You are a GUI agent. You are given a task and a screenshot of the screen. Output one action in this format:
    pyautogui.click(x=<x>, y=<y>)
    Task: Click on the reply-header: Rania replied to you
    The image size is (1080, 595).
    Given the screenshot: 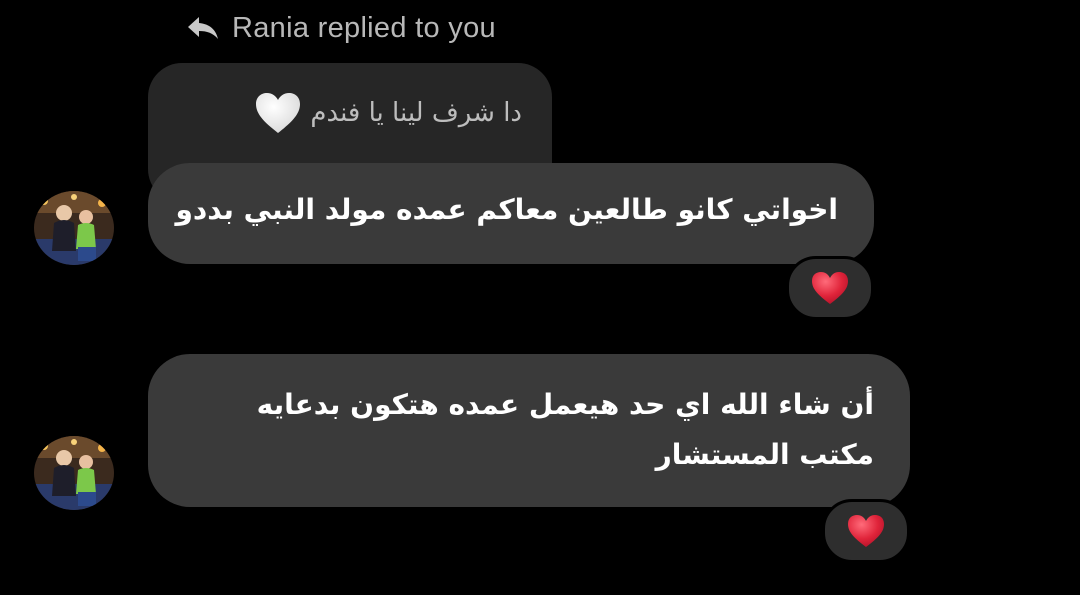 What is the action you would take?
    pyautogui.click(x=341, y=28)
    